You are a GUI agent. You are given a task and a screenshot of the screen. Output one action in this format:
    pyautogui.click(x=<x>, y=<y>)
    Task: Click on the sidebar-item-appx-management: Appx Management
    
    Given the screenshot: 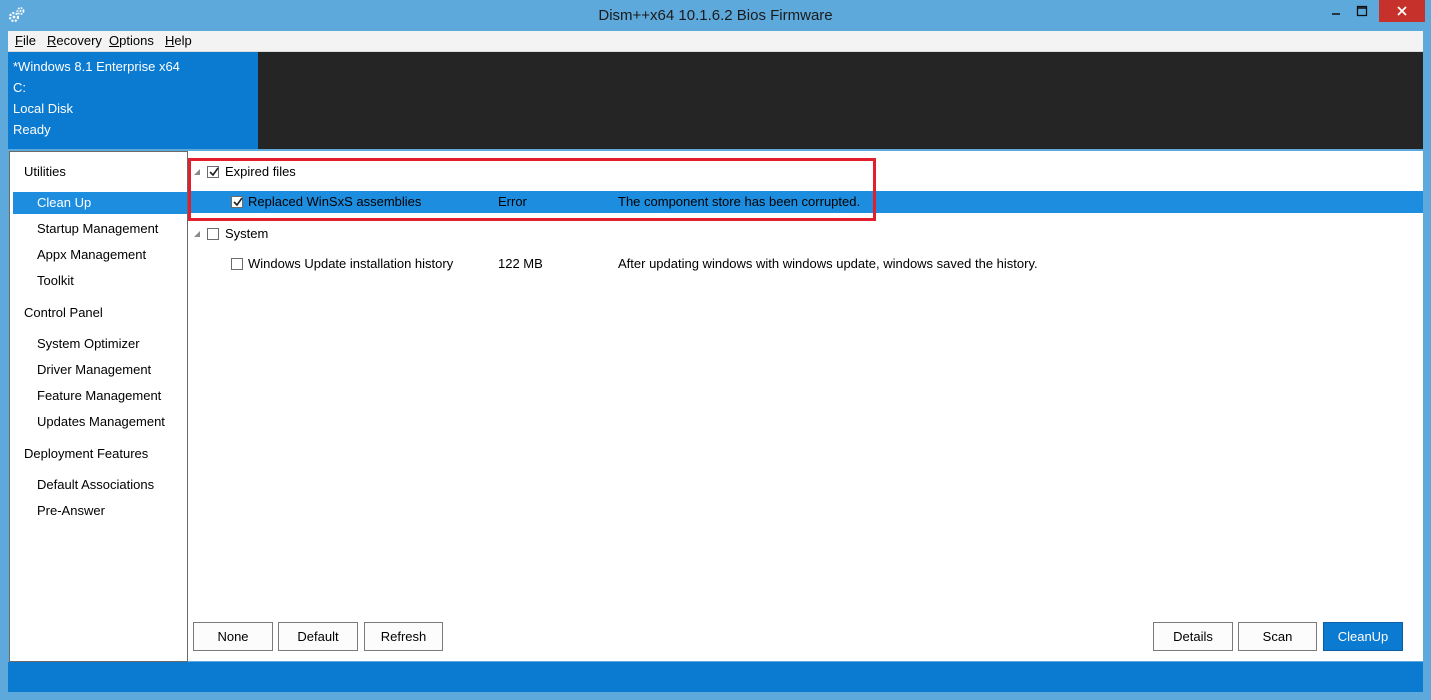 What is the action you would take?
    pyautogui.click(x=100, y=255)
    